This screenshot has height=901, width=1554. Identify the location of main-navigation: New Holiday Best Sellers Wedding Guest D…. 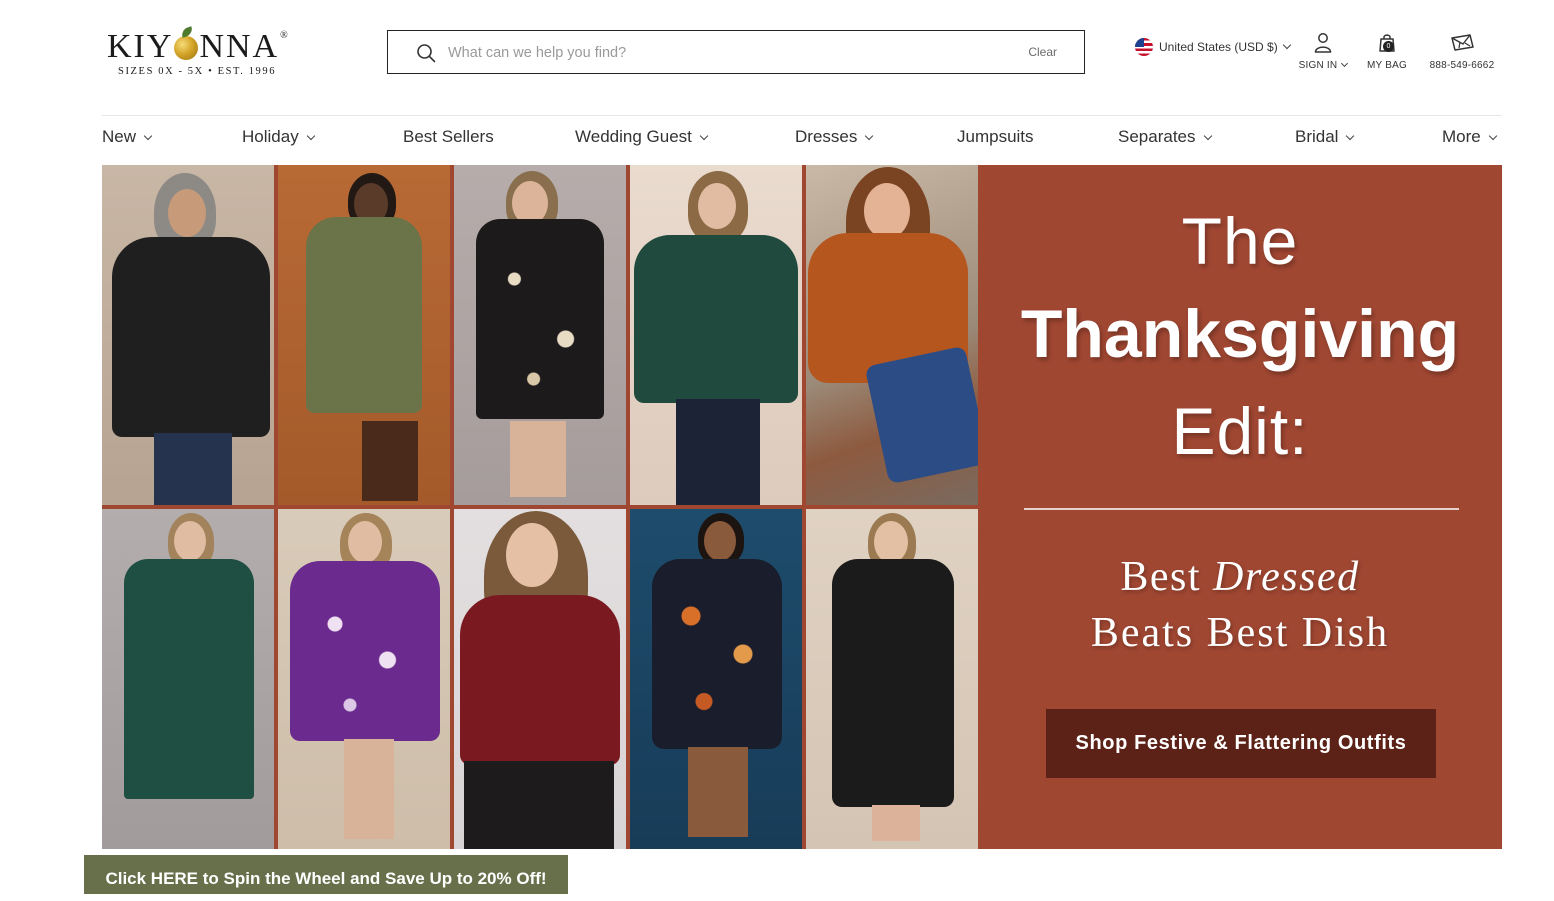
(802, 141).